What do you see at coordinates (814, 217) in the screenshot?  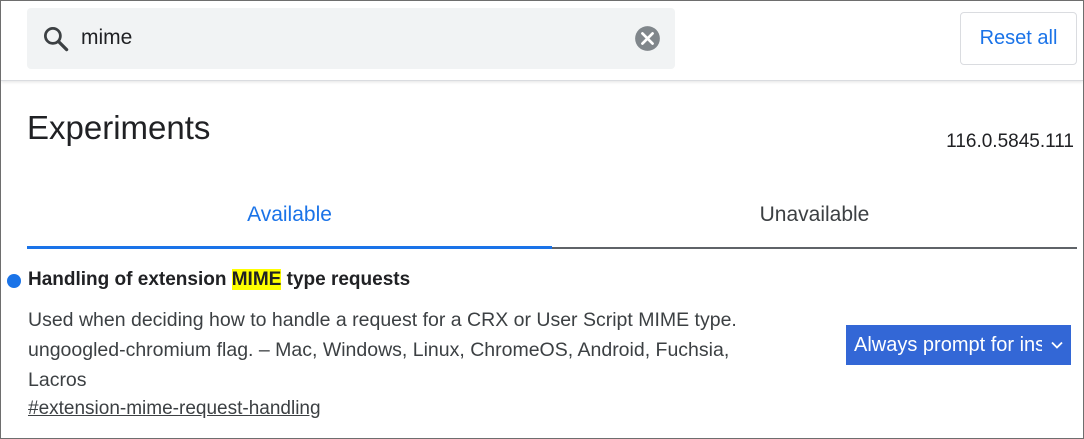 I see `tab-unavailable: Unavailable` at bounding box center [814, 217].